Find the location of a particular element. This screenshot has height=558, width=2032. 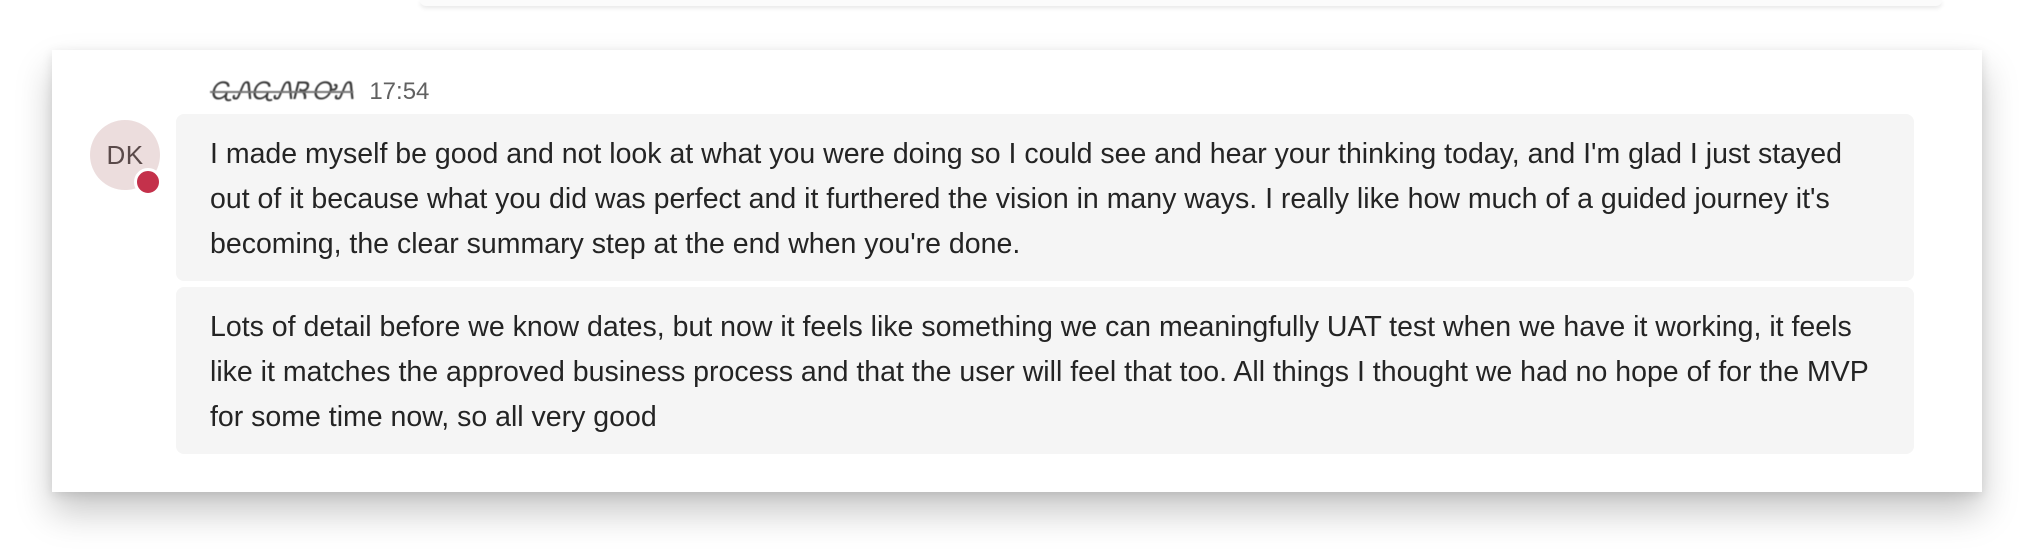

message-timestamp: 17:54 is located at coordinates (399, 91).